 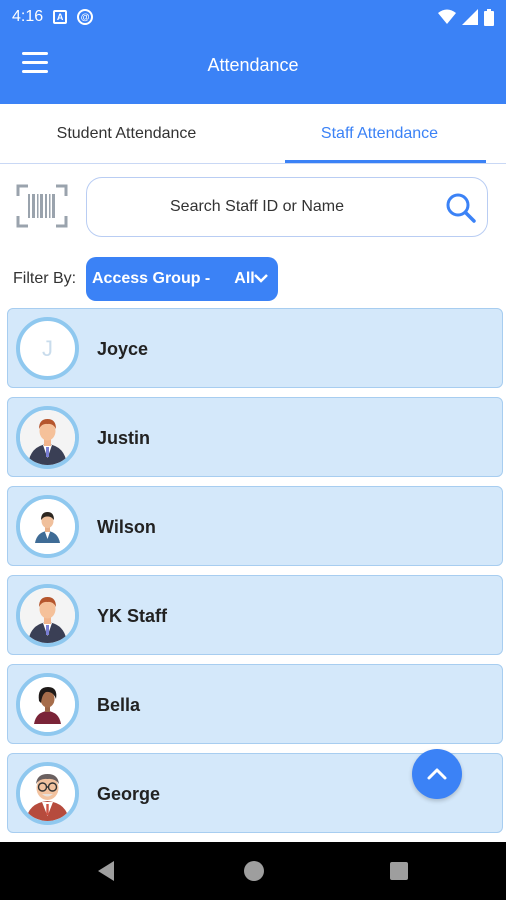 I want to click on avatar: J, so click(x=47, y=348).